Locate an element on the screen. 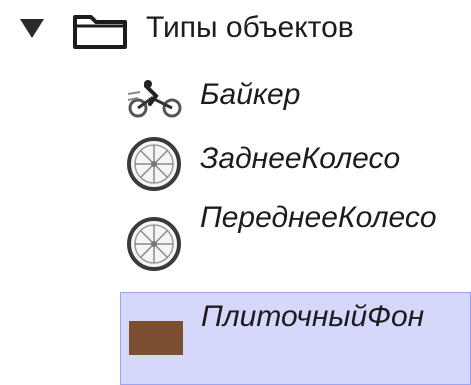 The height and width of the screenshot is (385, 471). biker-icon is located at coordinates (154, 99).